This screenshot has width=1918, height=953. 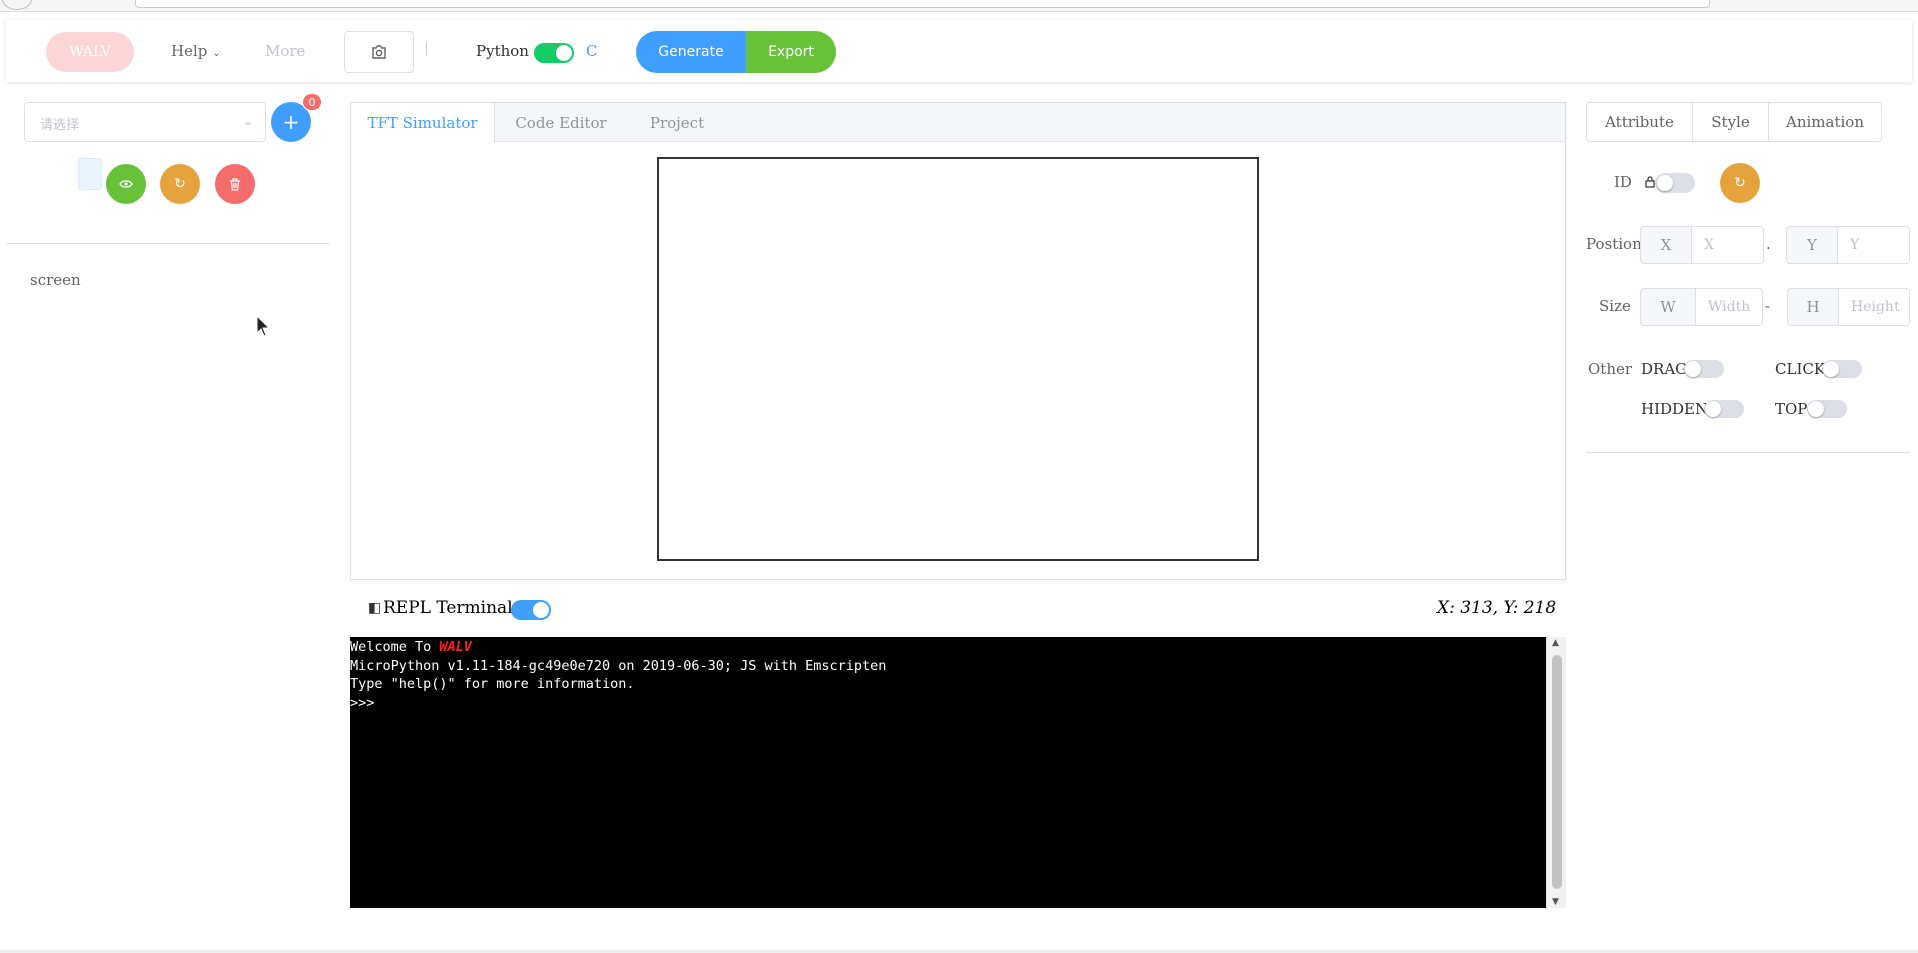 I want to click on other-label: Other, so click(x=1610, y=369).